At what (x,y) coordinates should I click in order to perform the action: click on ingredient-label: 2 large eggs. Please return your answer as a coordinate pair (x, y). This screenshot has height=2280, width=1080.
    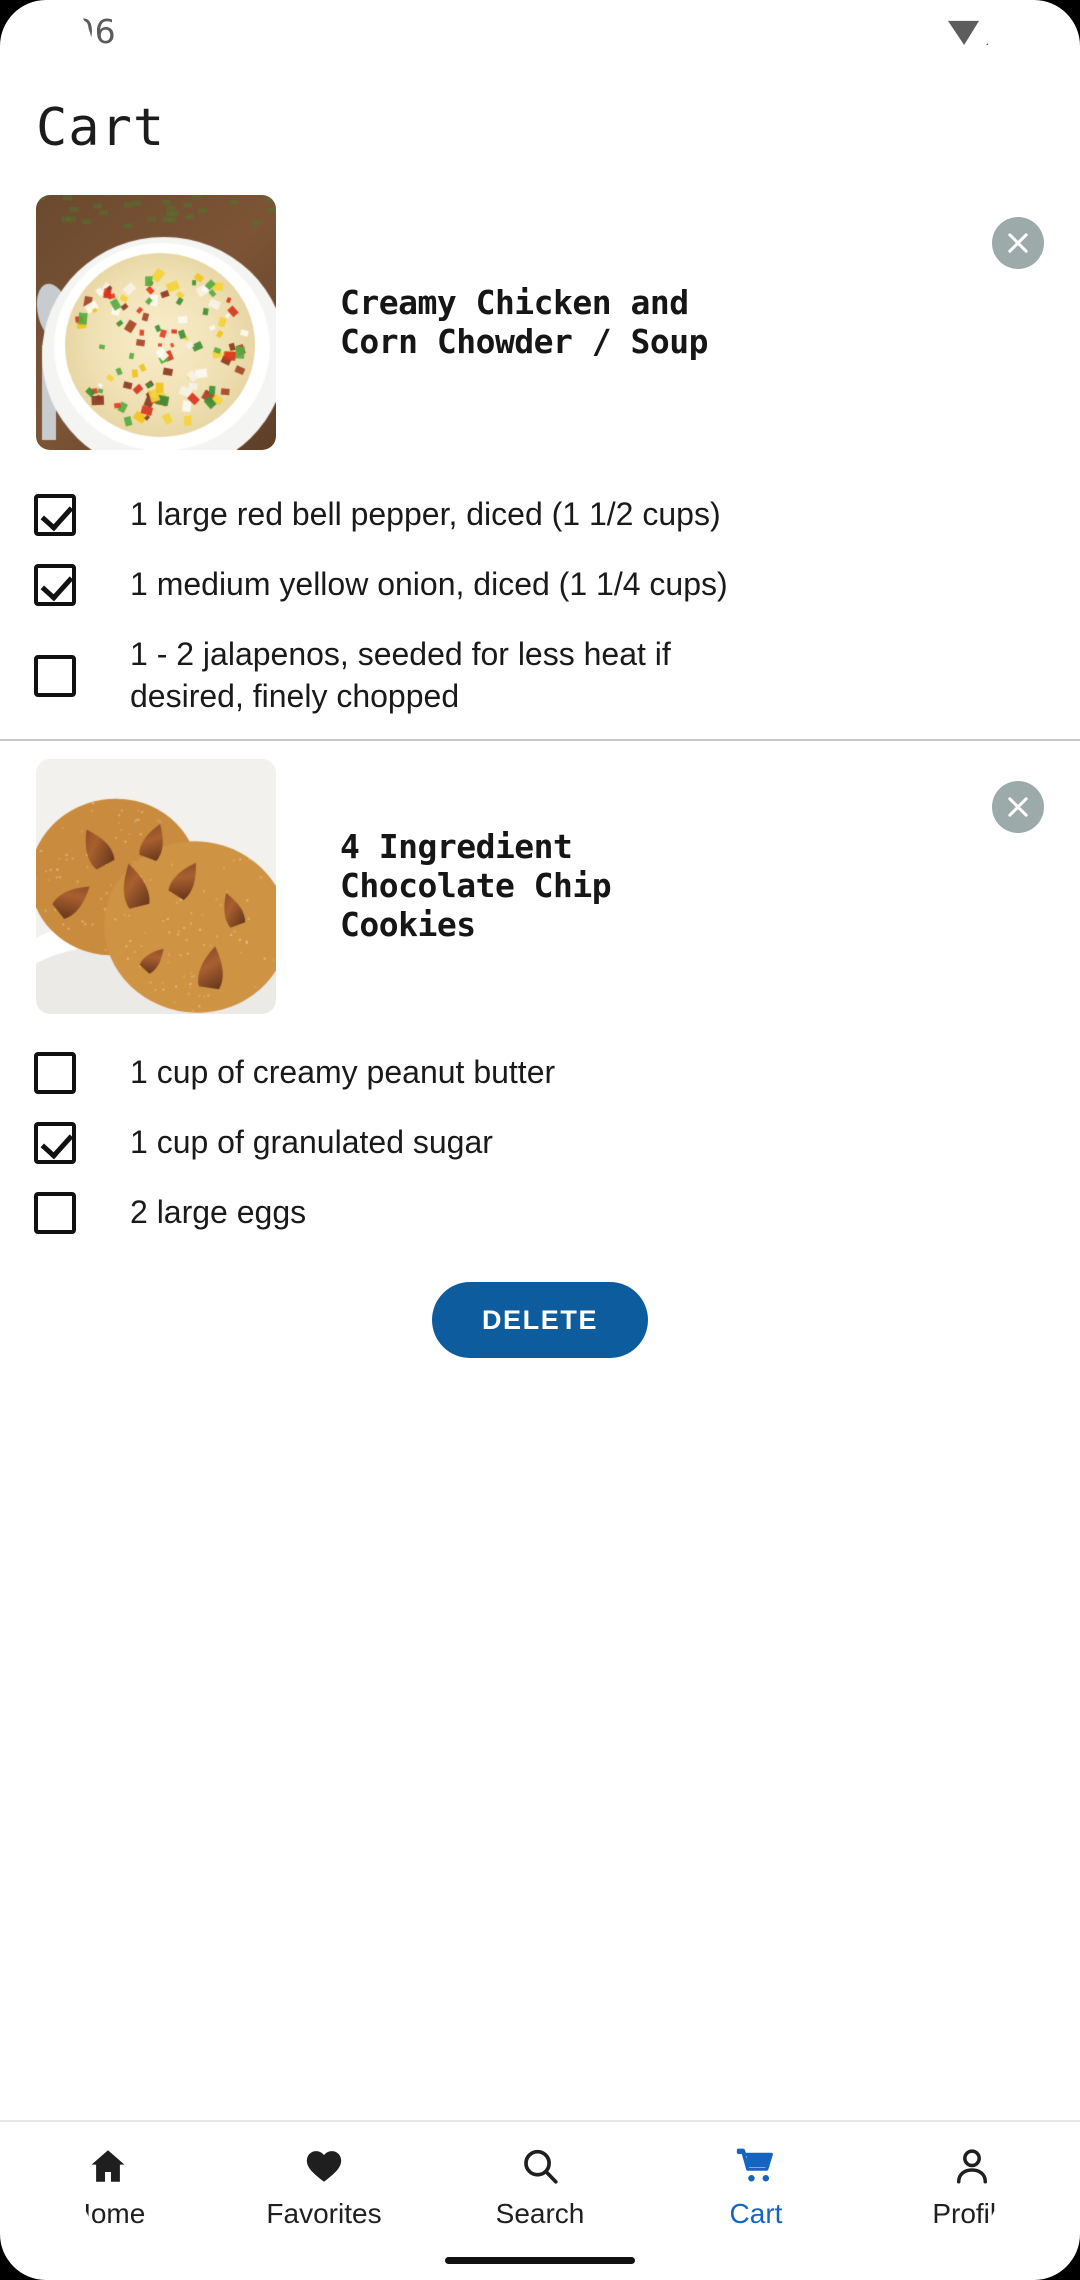
    Looking at the image, I should click on (218, 1212).